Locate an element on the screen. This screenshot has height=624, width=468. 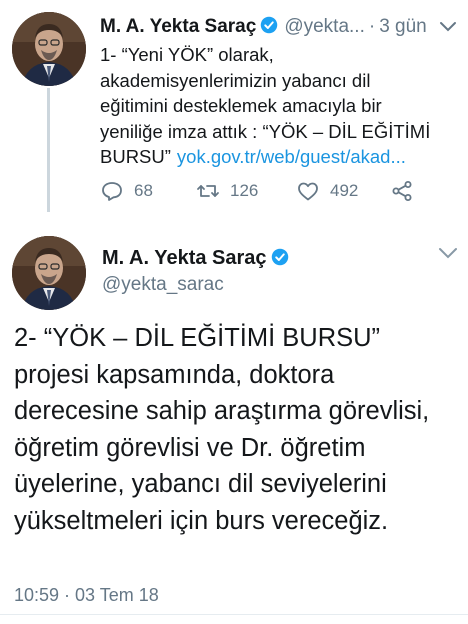
tweet1-header: M. A. Yekta Saraç @yekta... · 3 gün is located at coordinates (280, 27).